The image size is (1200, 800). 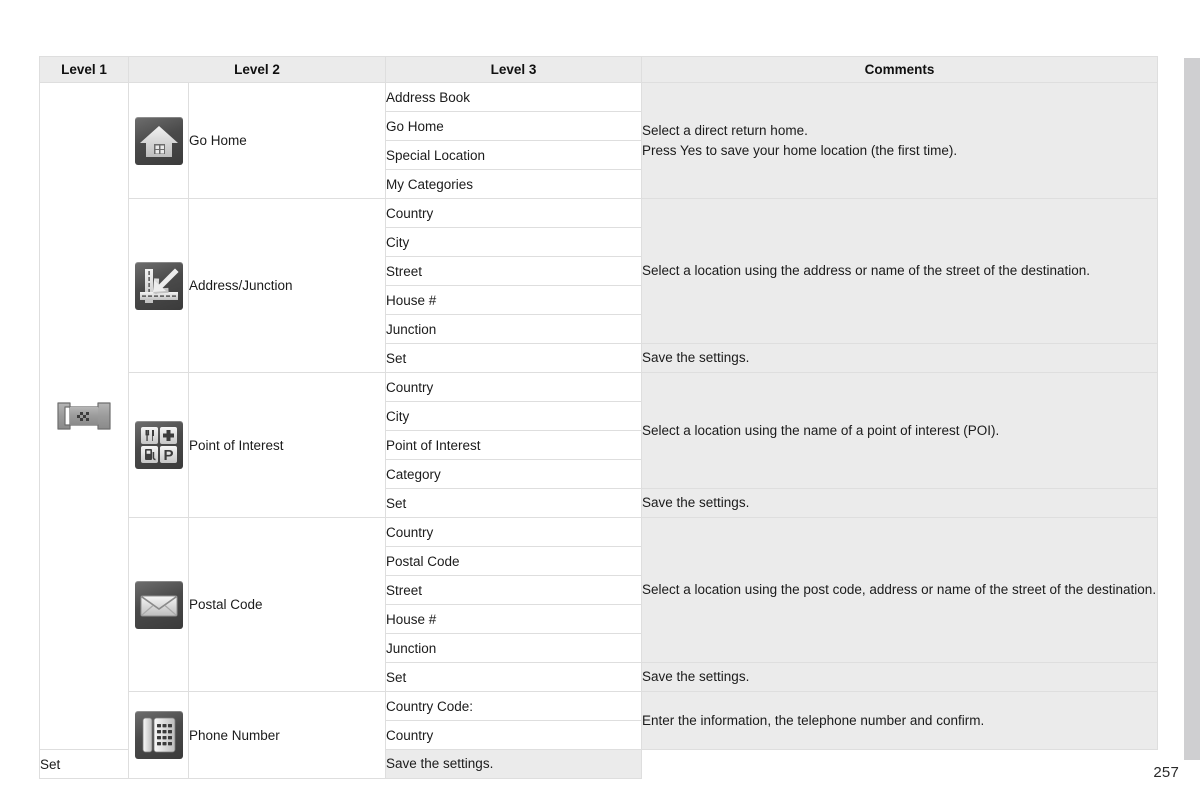 I want to click on level-1-destination-cell, so click(x=84, y=416).